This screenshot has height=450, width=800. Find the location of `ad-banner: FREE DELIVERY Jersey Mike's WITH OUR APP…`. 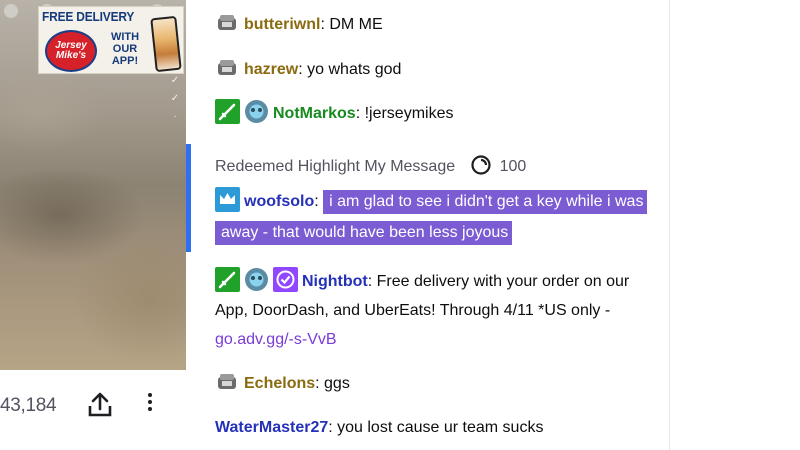

ad-banner: FREE DELIVERY Jersey Mike's WITH OUR APP… is located at coordinates (111, 40).